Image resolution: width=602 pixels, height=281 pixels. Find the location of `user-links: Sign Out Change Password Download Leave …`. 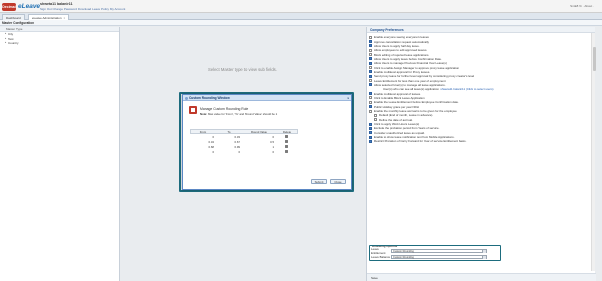

user-links: Sign Out Change Password Download Leave … is located at coordinates (82, 9).